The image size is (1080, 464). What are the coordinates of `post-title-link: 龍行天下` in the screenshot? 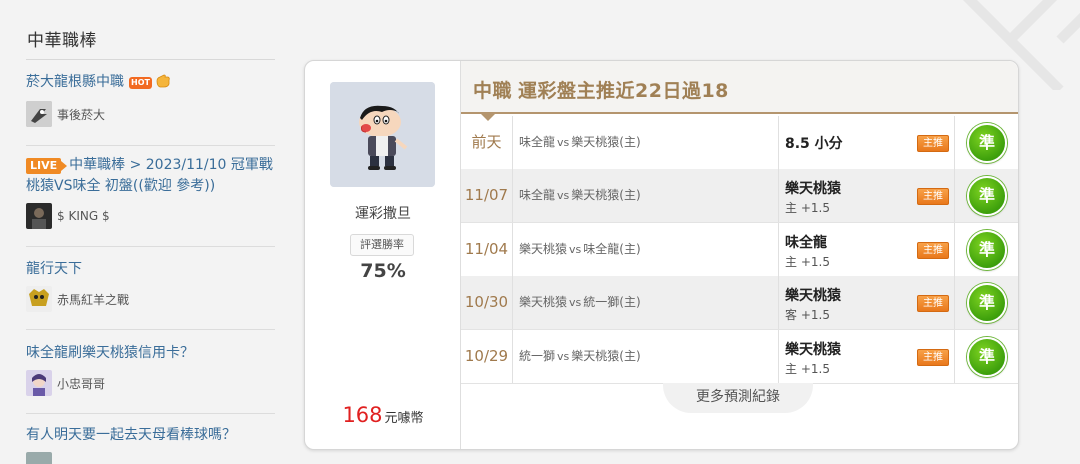 It's located at (150, 269).